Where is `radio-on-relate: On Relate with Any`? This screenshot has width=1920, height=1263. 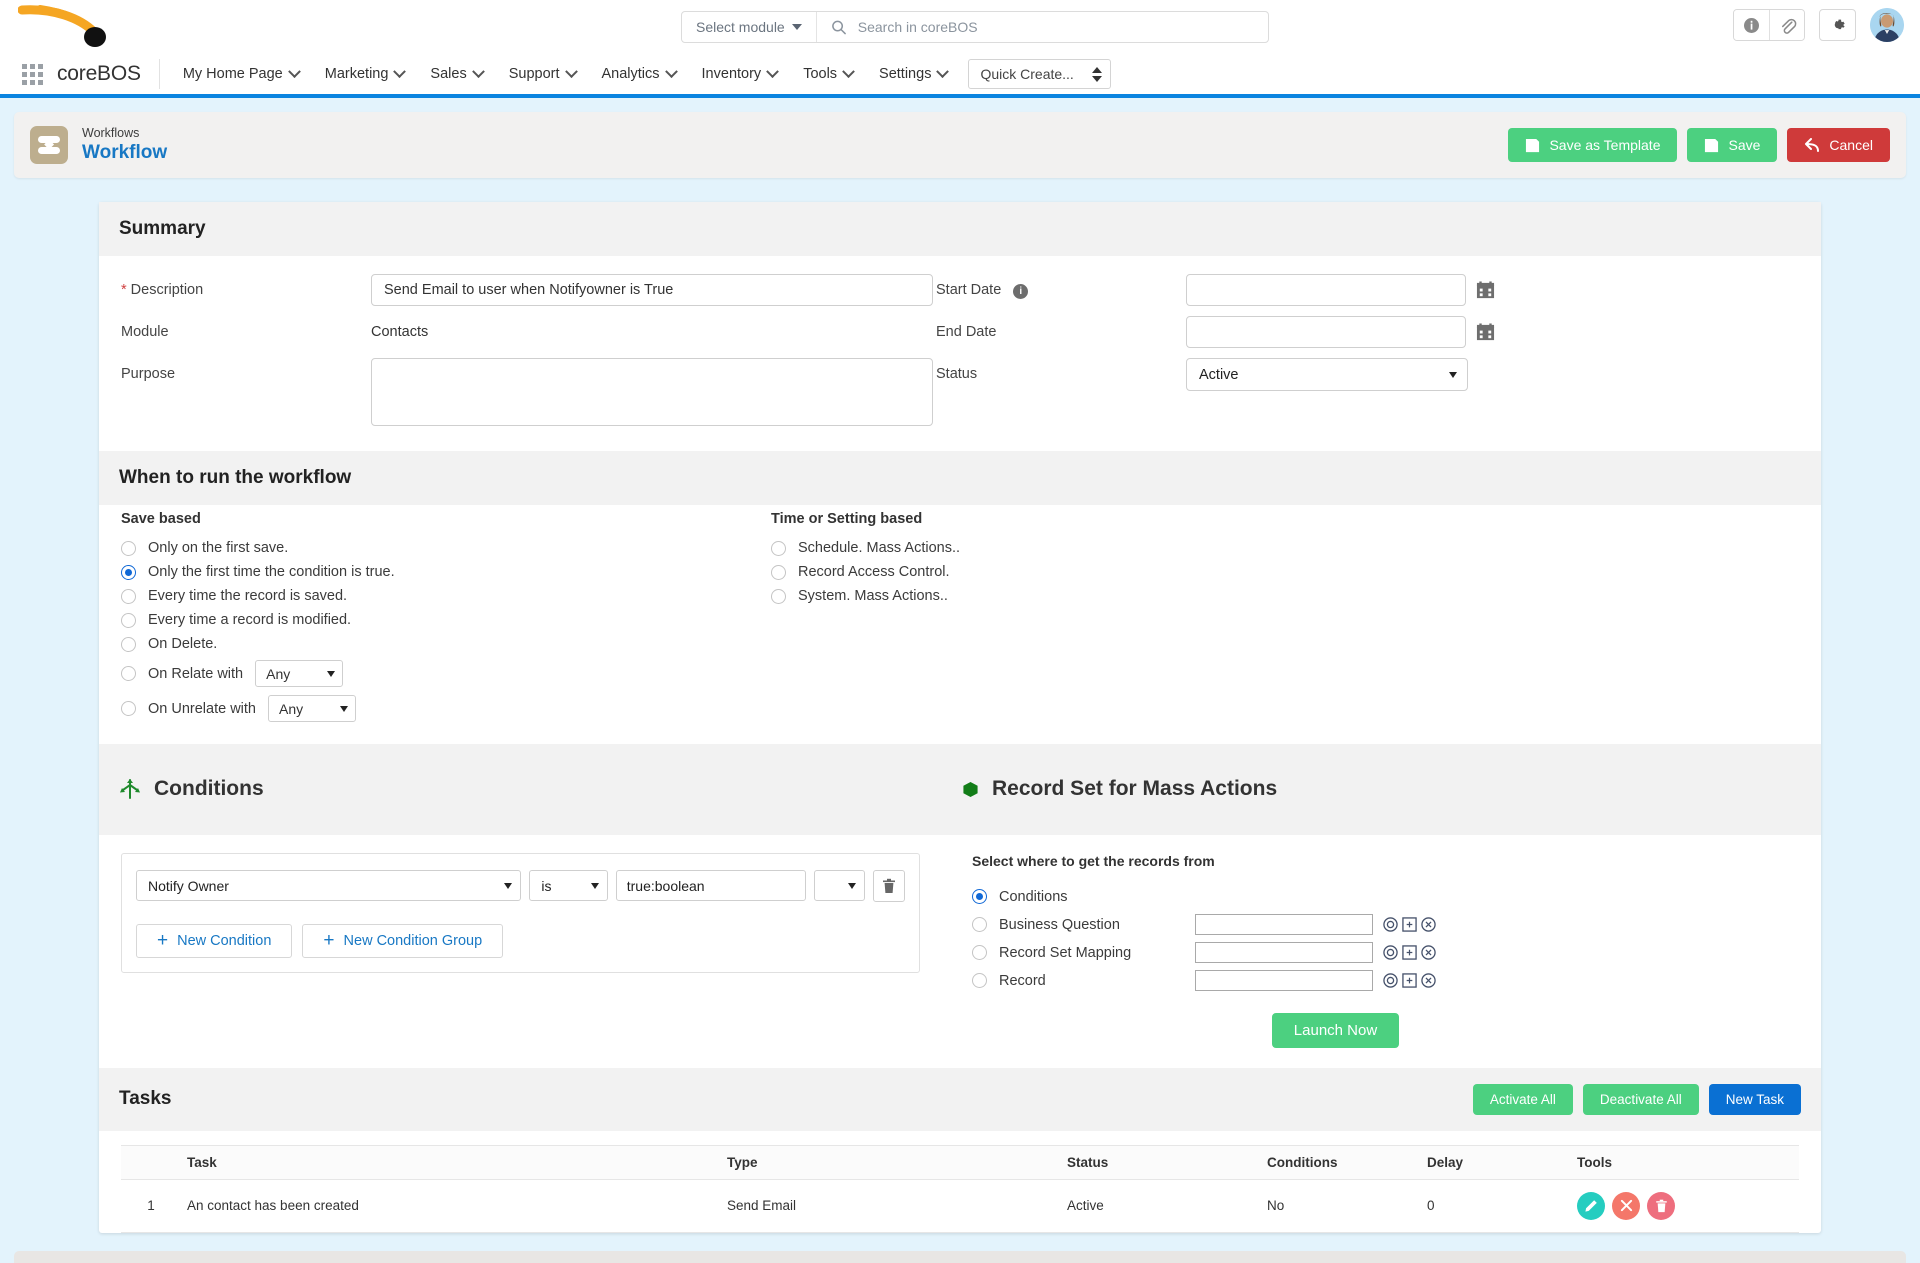 radio-on-relate: On Relate with Any is located at coordinates (446, 673).